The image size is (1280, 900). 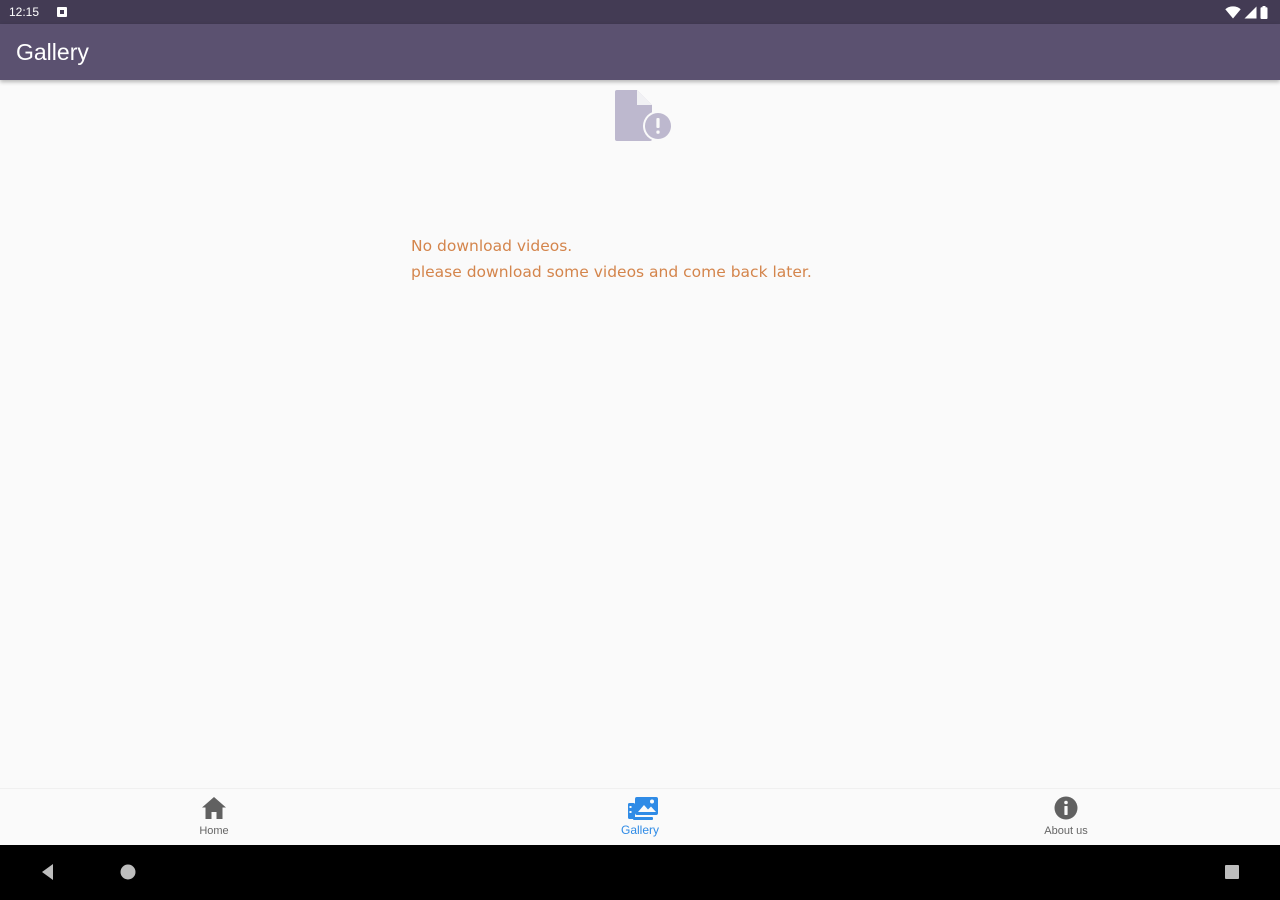 What do you see at coordinates (643, 808) in the screenshot?
I see `gallery-icon` at bounding box center [643, 808].